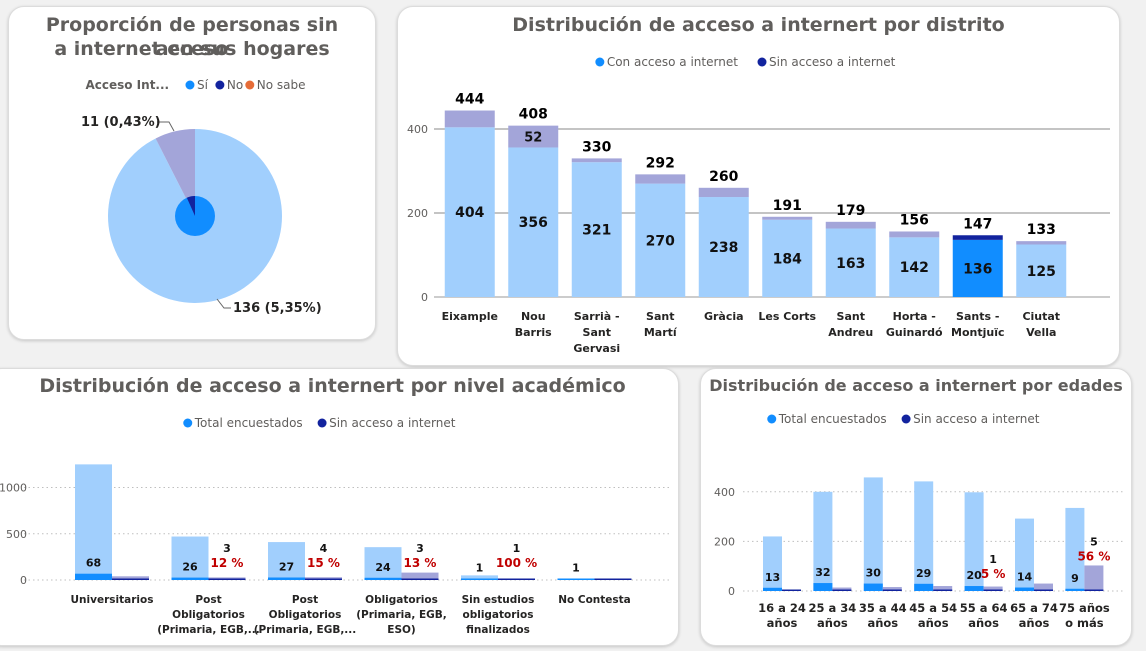  What do you see at coordinates (1041, 332) in the screenshot?
I see `district-category-label: Vella` at bounding box center [1041, 332].